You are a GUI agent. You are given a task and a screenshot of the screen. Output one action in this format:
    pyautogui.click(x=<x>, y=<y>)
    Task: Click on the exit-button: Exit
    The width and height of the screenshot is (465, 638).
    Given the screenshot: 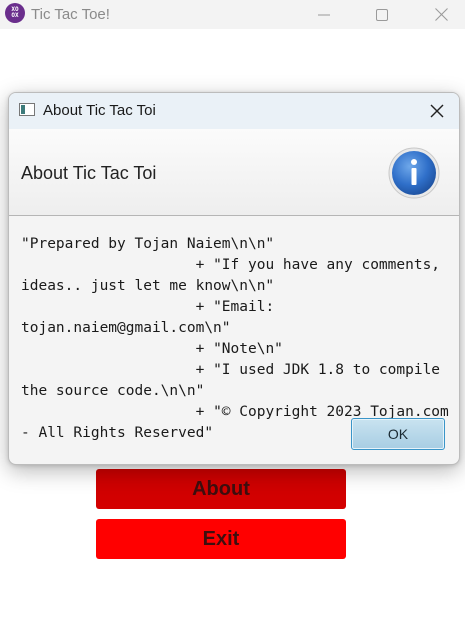 What is the action you would take?
    pyautogui.click(x=221, y=539)
    